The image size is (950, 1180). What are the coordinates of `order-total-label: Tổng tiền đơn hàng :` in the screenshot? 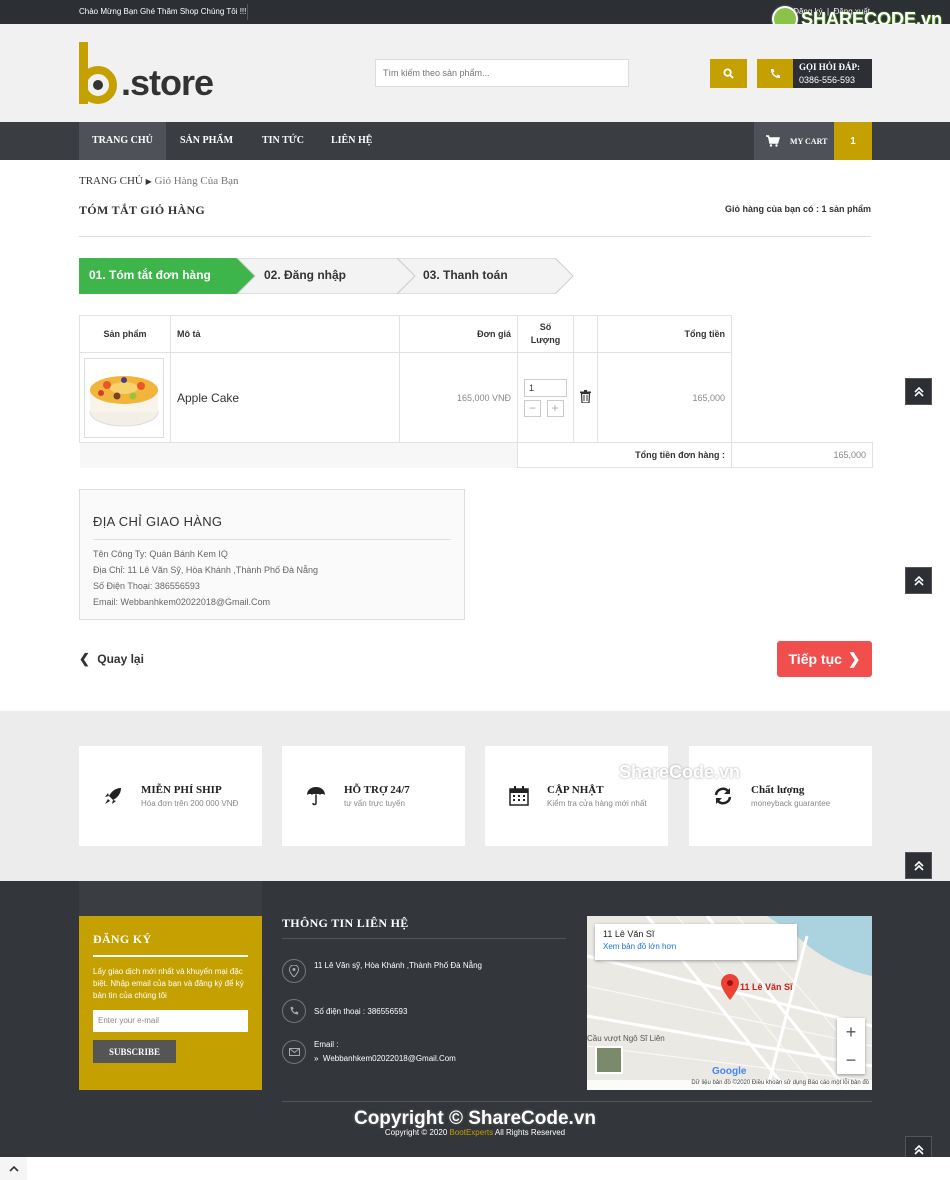 It's located at (624, 455).